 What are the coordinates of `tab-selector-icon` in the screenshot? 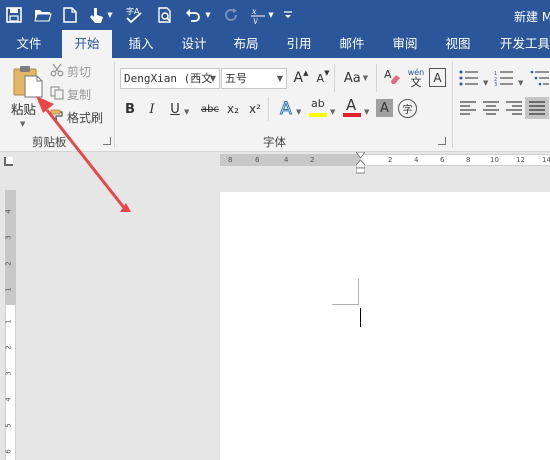 It's located at (8, 161).